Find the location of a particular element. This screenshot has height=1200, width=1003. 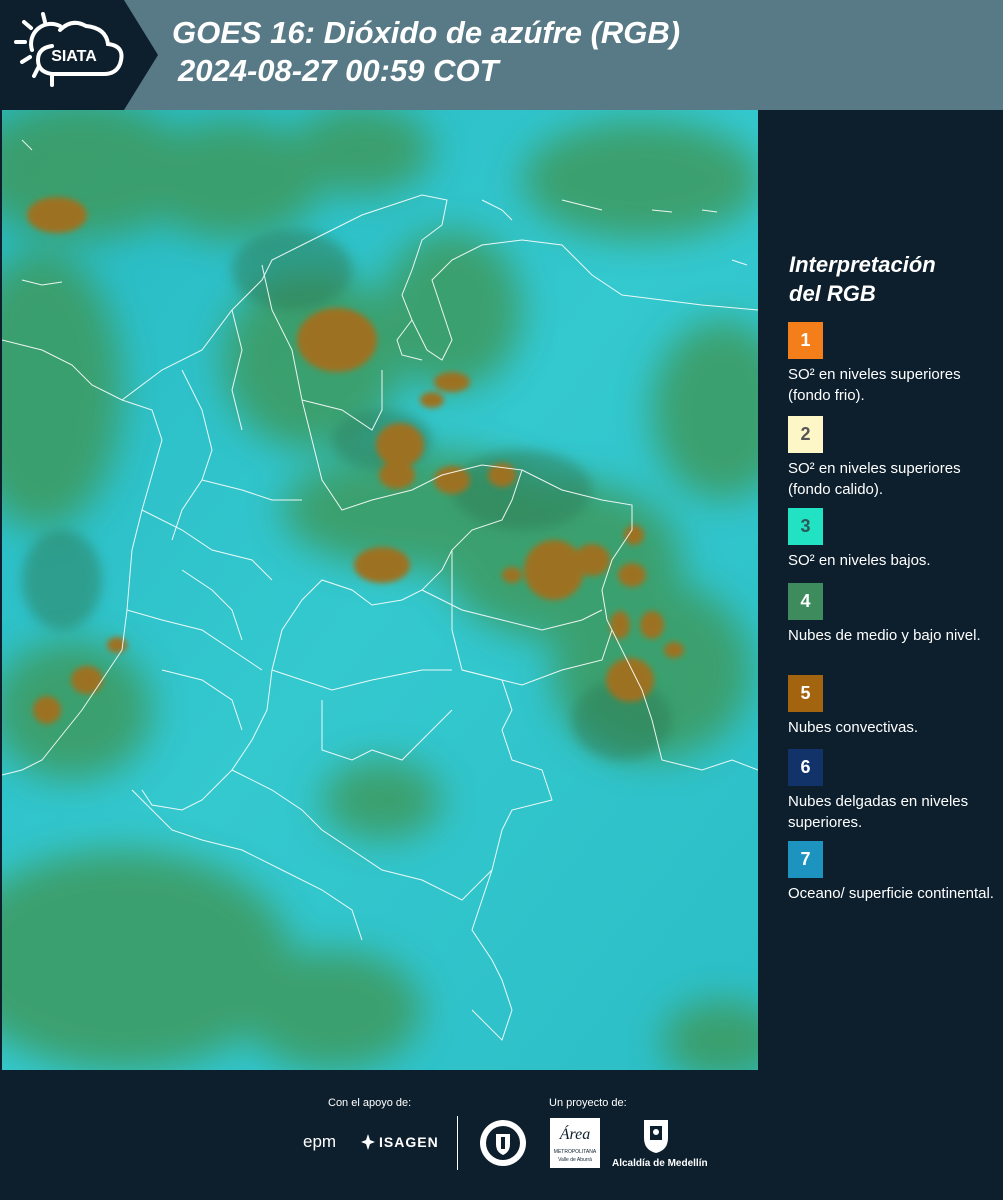

legend-swatch-7: 7 is located at coordinates (805, 859).